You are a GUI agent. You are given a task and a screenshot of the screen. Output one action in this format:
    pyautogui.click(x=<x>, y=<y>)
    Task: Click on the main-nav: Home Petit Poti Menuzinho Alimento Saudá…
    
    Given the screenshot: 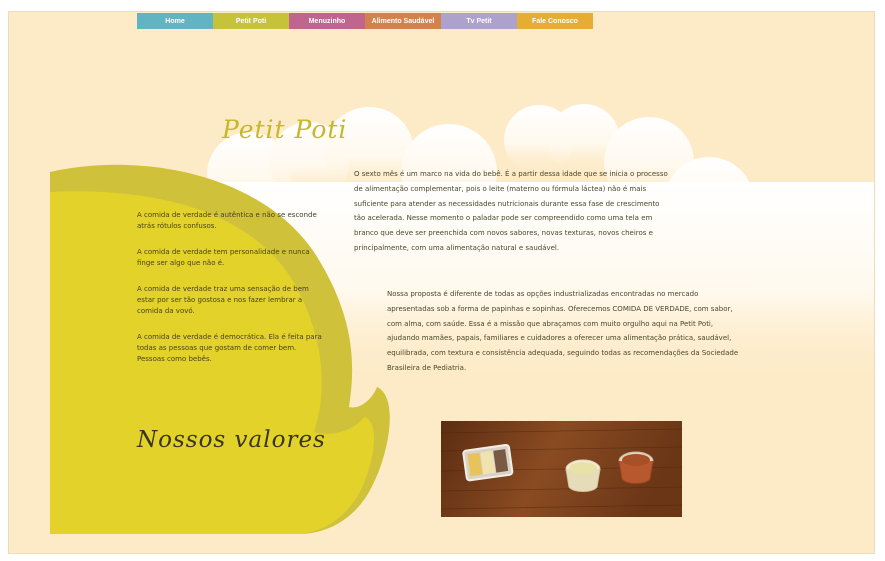 What is the action you would take?
    pyautogui.click(x=365, y=21)
    